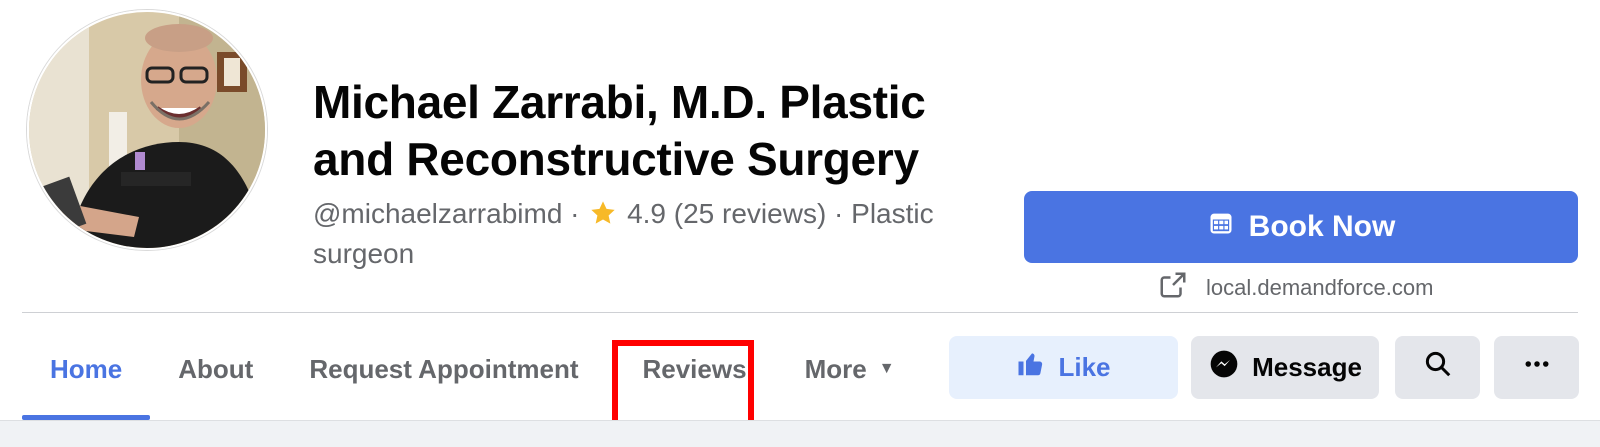 Image resolution: width=1600 pixels, height=447 pixels. I want to click on ellipsis-icon, so click(1537, 367).